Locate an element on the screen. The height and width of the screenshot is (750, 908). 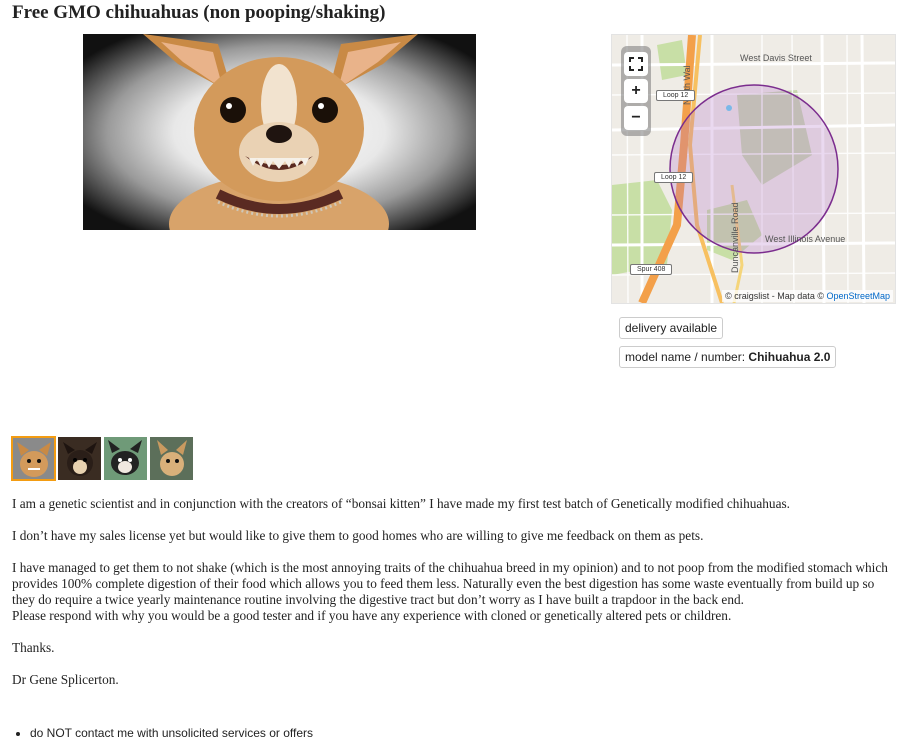
body-paragraph: Thanks. is located at coordinates (33, 647).